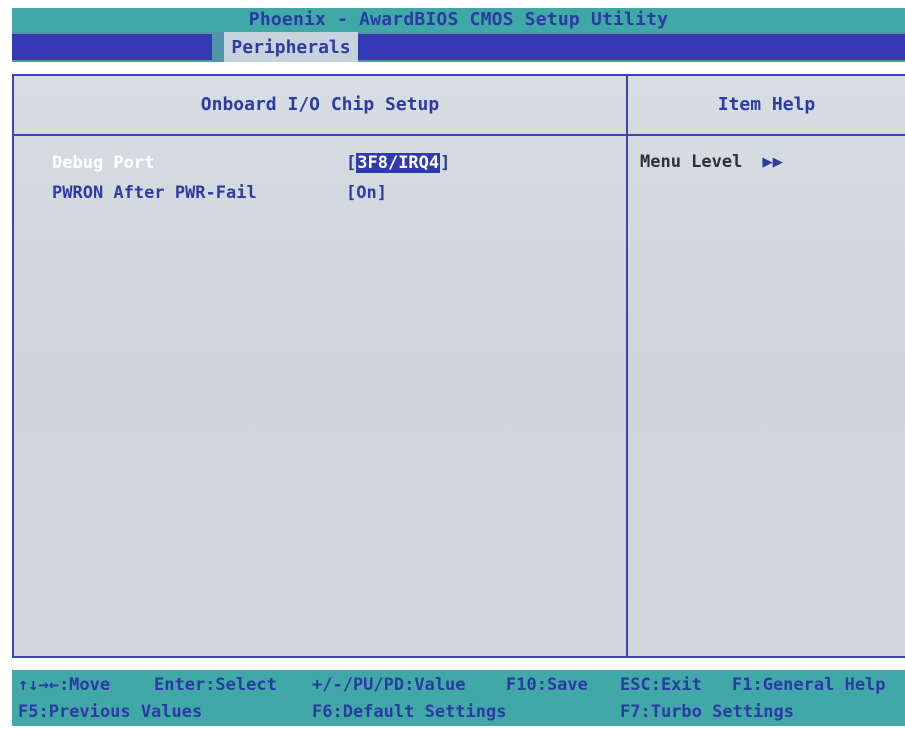  What do you see at coordinates (547, 685) in the screenshot?
I see `key-save: F10:Save` at bounding box center [547, 685].